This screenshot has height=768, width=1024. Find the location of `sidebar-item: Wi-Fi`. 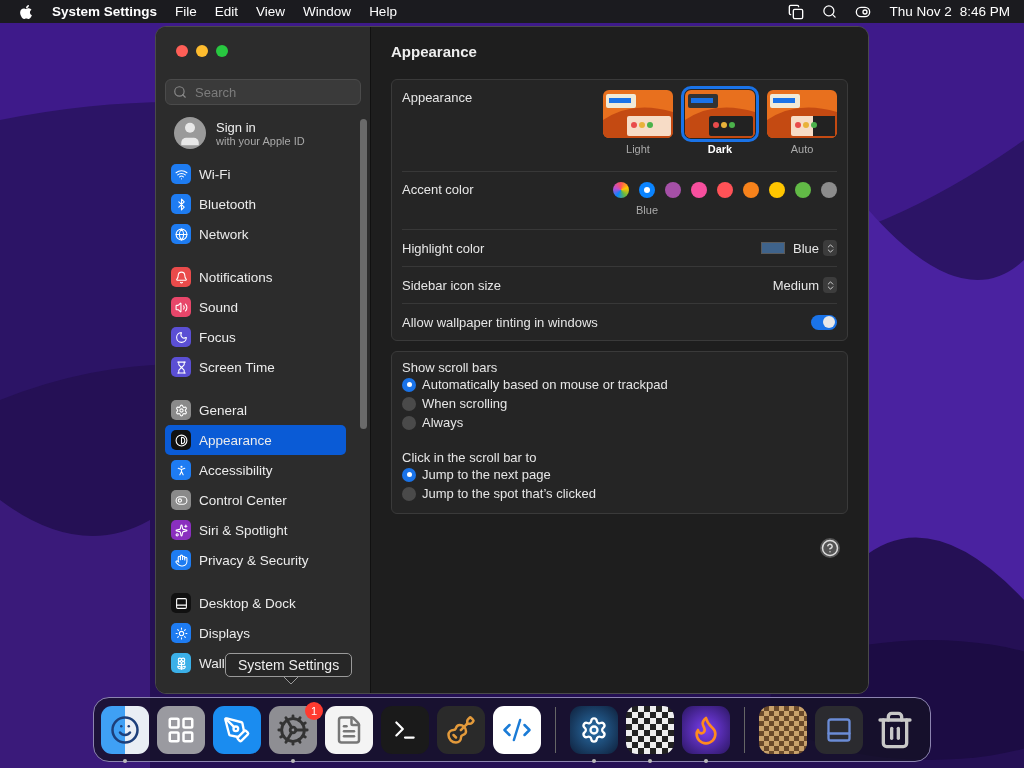

sidebar-item: Wi-Fi is located at coordinates (255, 174).